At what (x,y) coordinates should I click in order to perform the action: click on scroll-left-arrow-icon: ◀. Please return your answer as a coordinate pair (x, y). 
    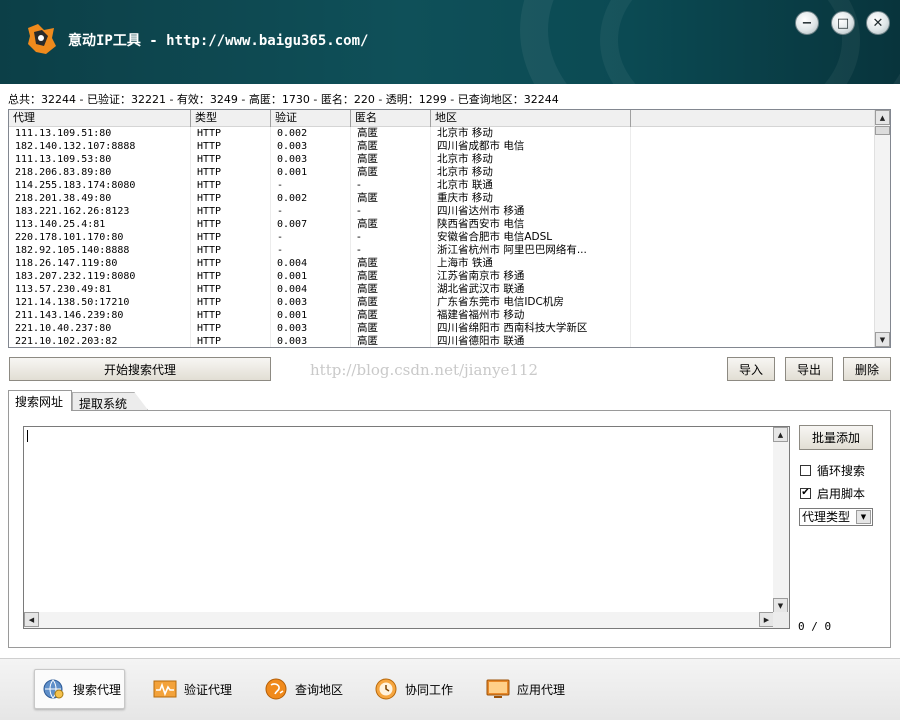
    Looking at the image, I should click on (31, 619).